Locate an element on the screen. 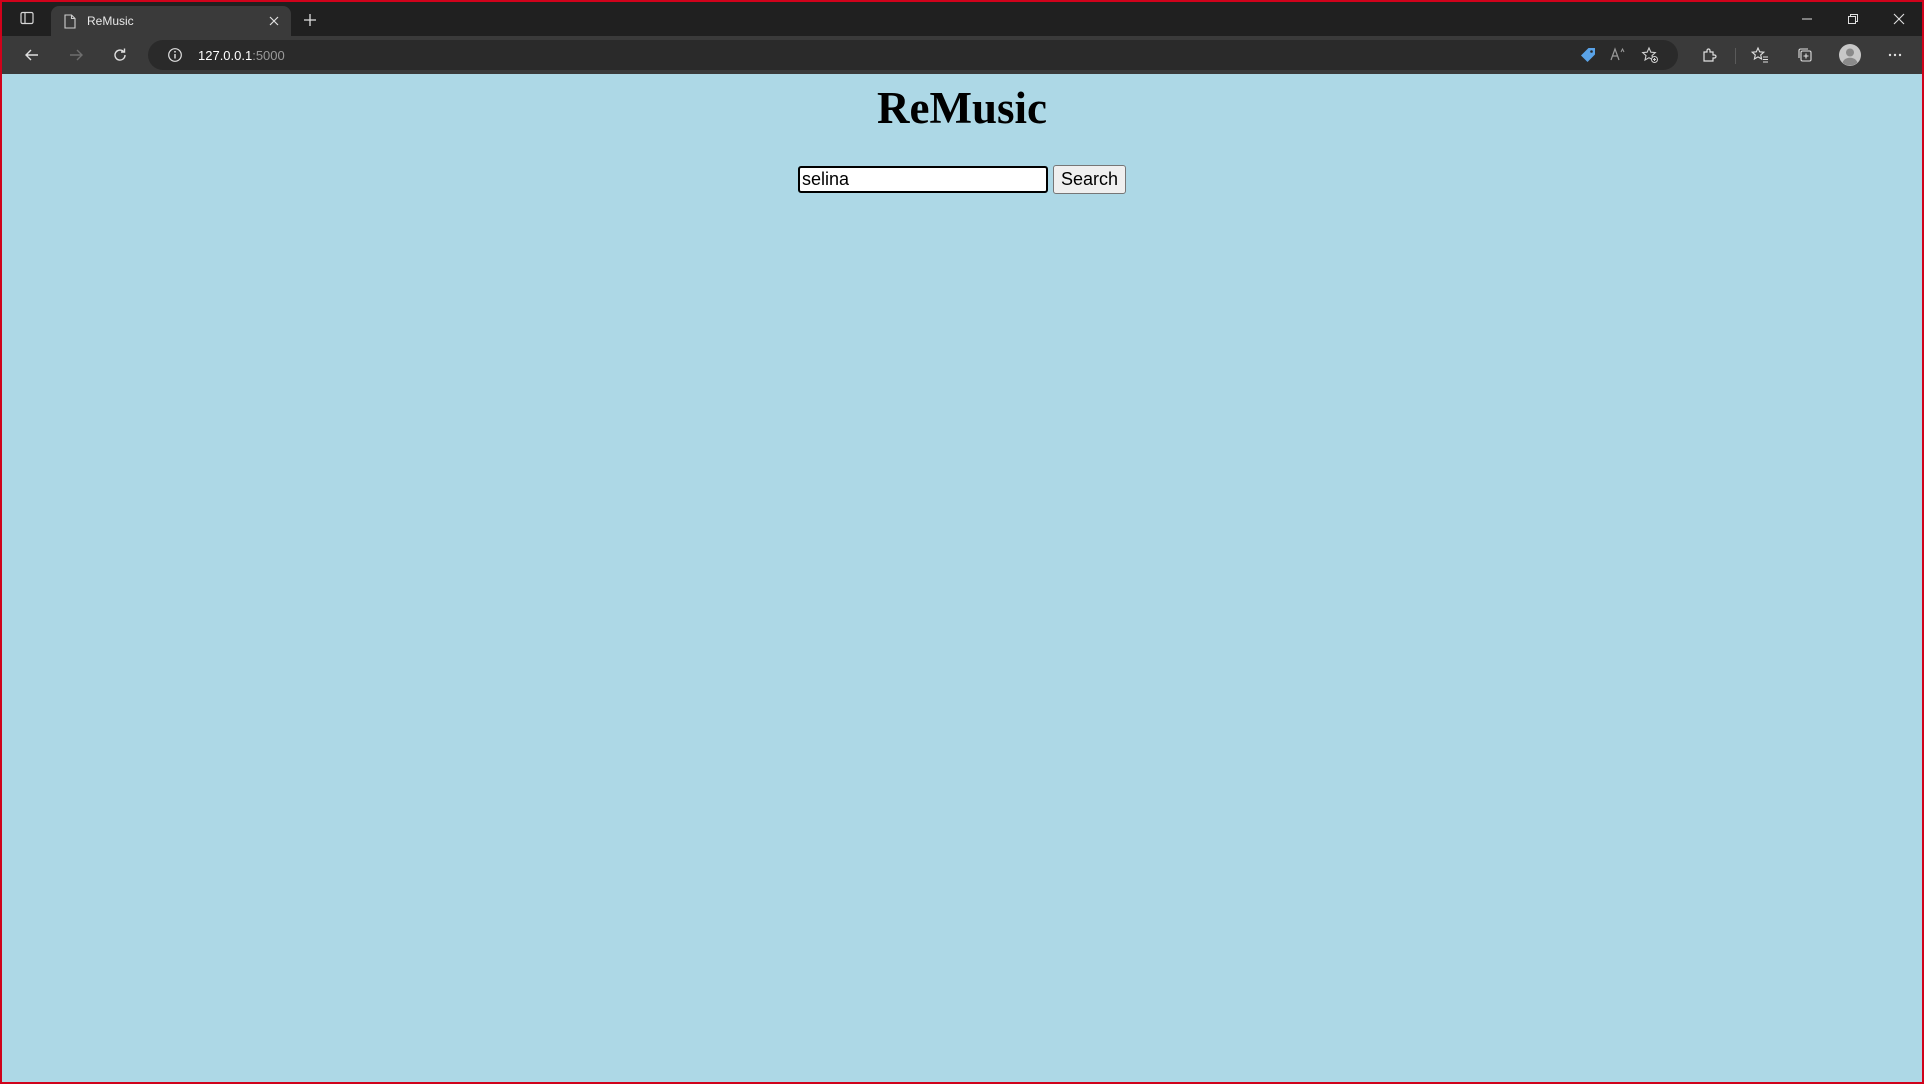  extensions-icon is located at coordinates (1710, 55).